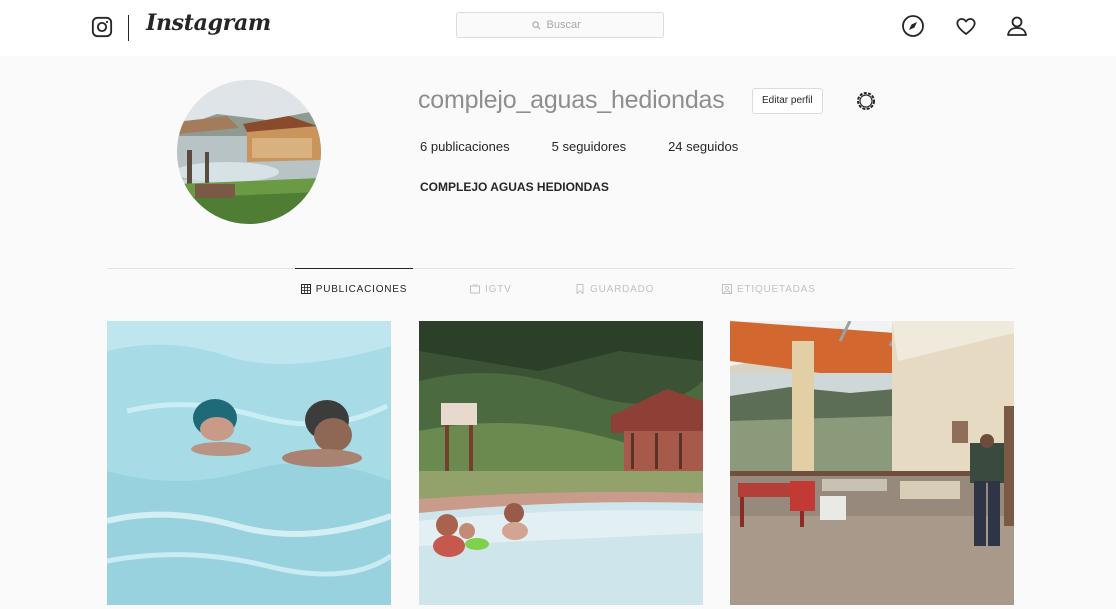  What do you see at coordinates (305, 289) in the screenshot?
I see `grid-icon` at bounding box center [305, 289].